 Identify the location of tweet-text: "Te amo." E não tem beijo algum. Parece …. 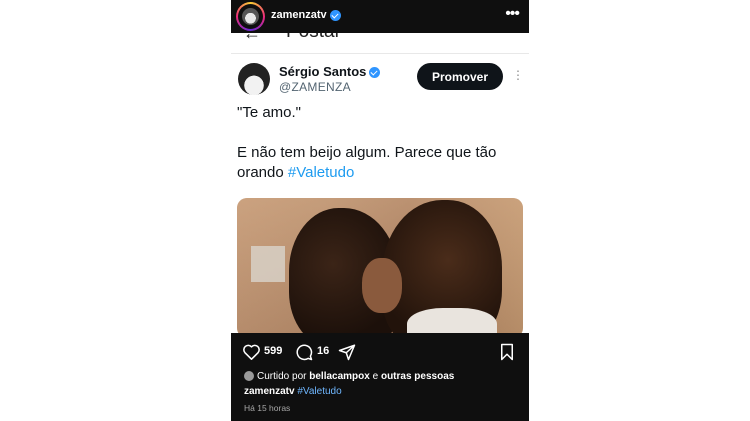
(379, 143).